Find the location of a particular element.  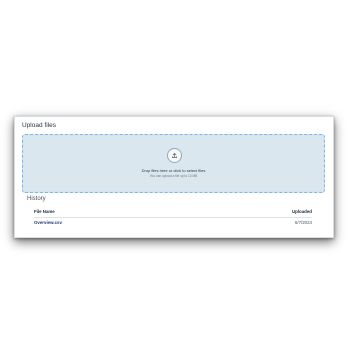

card-title: Upload files is located at coordinates (39, 125).